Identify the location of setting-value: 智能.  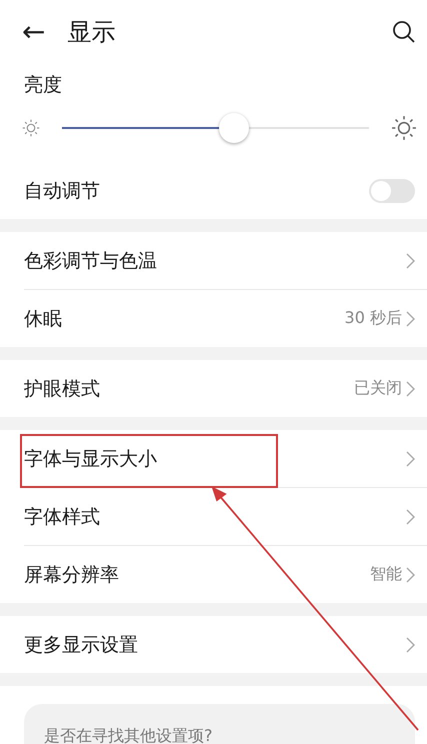
(386, 574).